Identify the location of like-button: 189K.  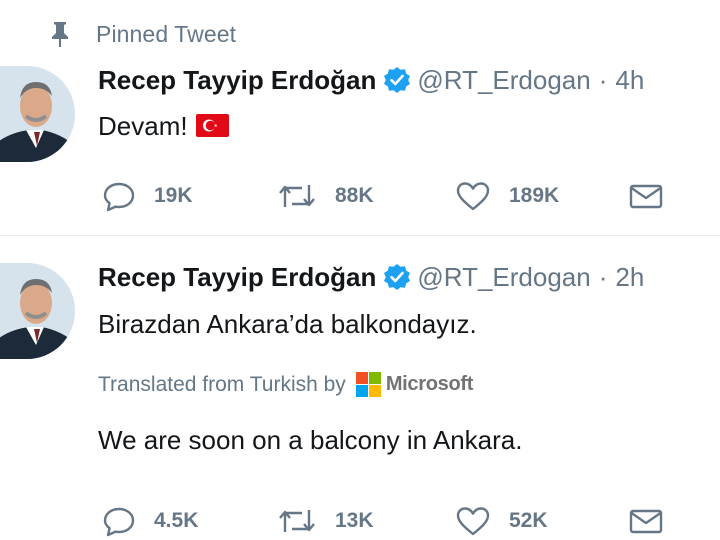
(507, 196).